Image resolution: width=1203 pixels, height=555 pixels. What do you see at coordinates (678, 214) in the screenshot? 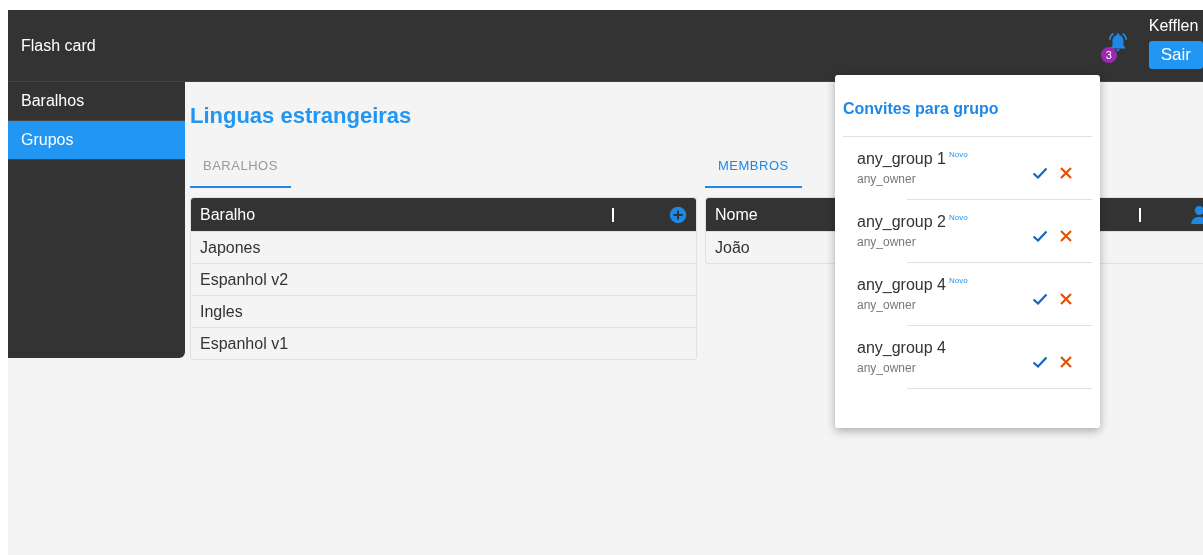
I see `add-icon` at bounding box center [678, 214].